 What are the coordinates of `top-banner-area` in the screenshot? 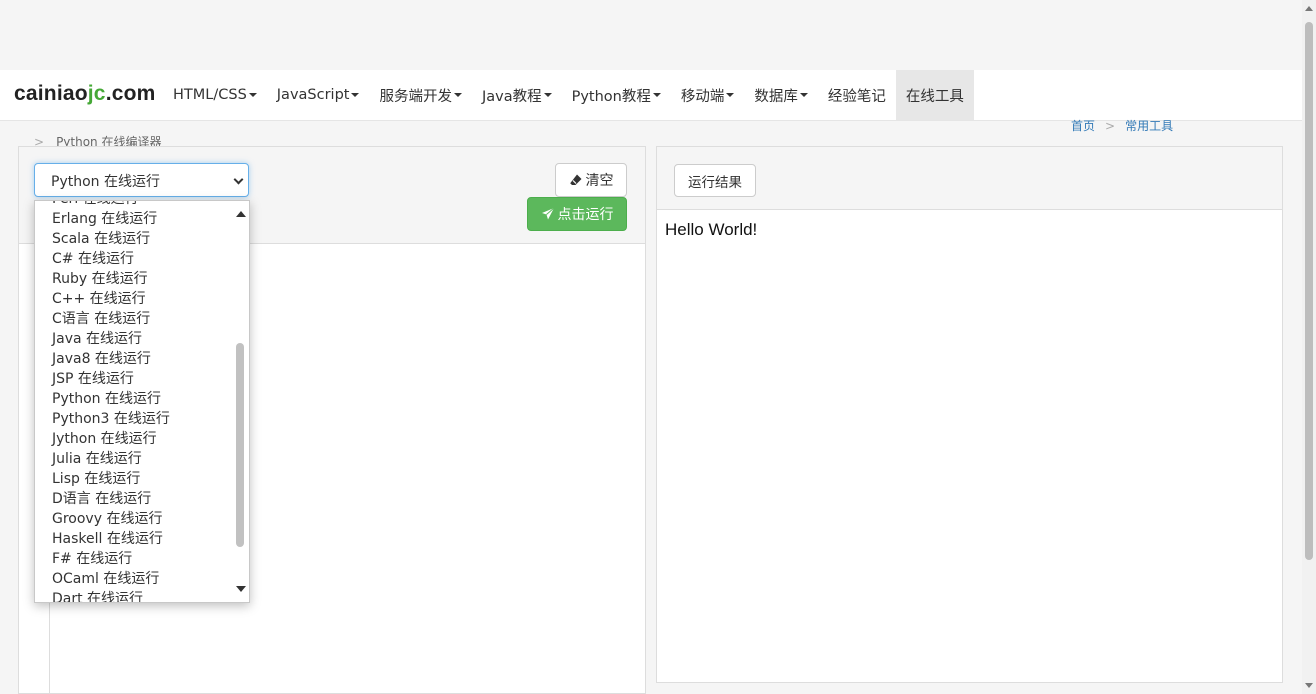 It's located at (651, 35).